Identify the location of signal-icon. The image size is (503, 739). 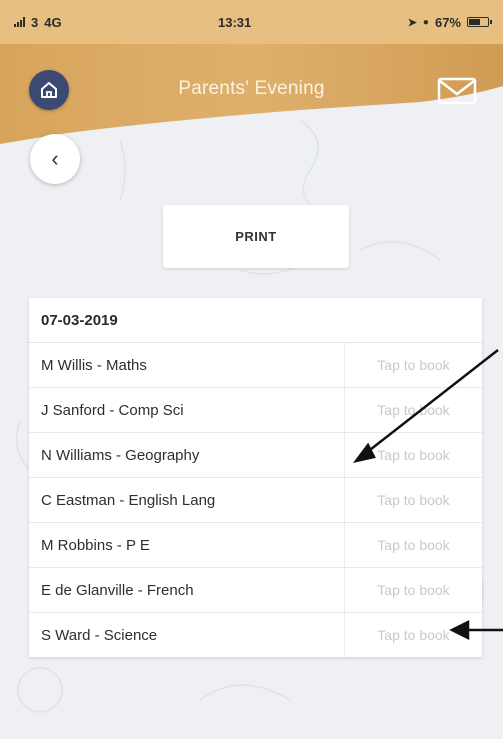
(19, 22).